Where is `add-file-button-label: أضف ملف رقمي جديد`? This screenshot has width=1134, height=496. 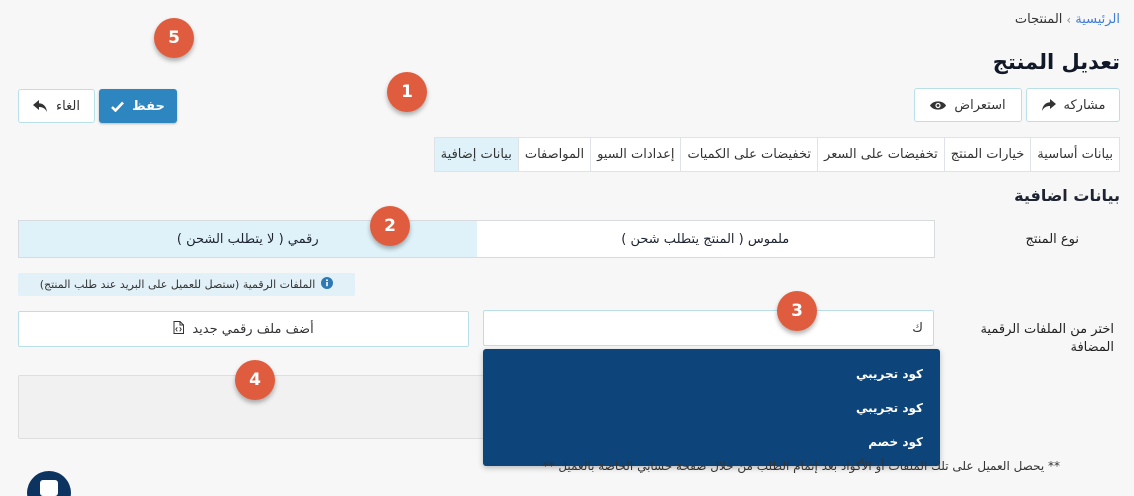 add-file-button-label: أضف ملف رقمي جديد is located at coordinates (253, 329).